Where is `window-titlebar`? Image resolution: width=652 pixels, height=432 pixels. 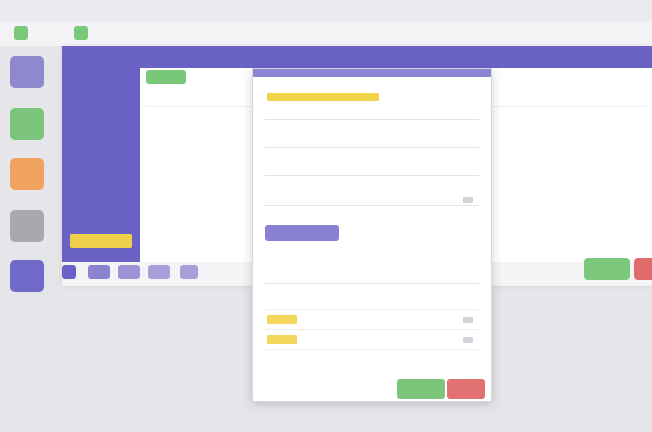
window-titlebar is located at coordinates (326, 11).